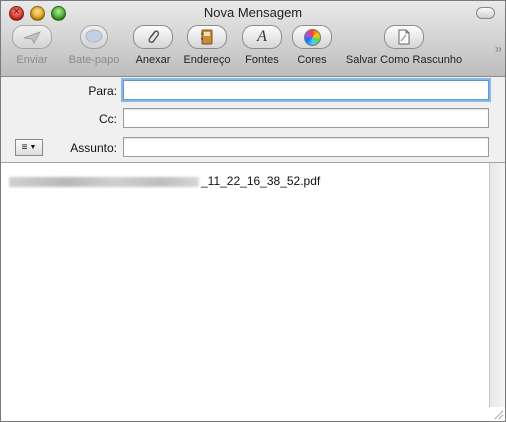  What do you see at coordinates (261, 181) in the screenshot?
I see `attachment-filename: _11_22_16_38_52.pdf` at bounding box center [261, 181].